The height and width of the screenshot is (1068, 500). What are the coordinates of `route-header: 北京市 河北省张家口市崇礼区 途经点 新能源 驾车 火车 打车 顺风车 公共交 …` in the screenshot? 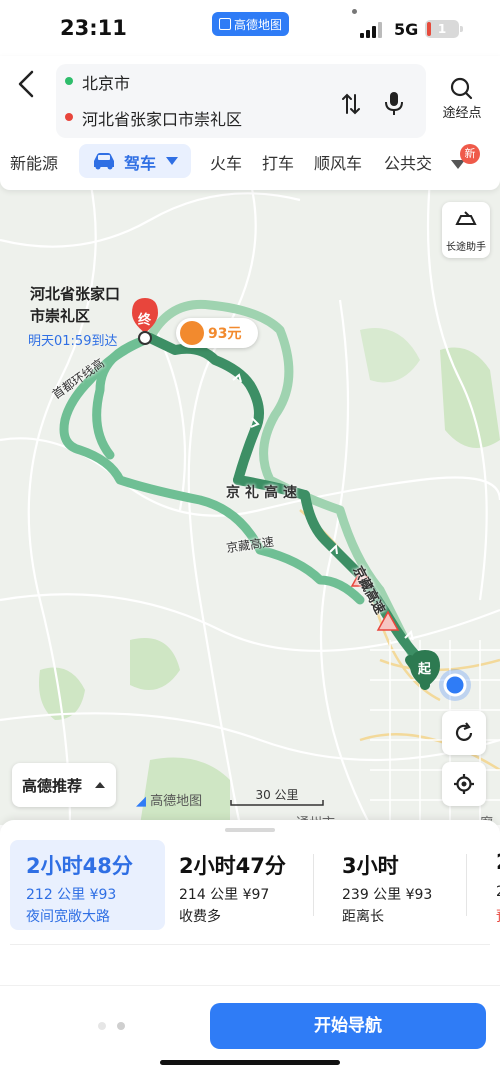 It's located at (250, 123).